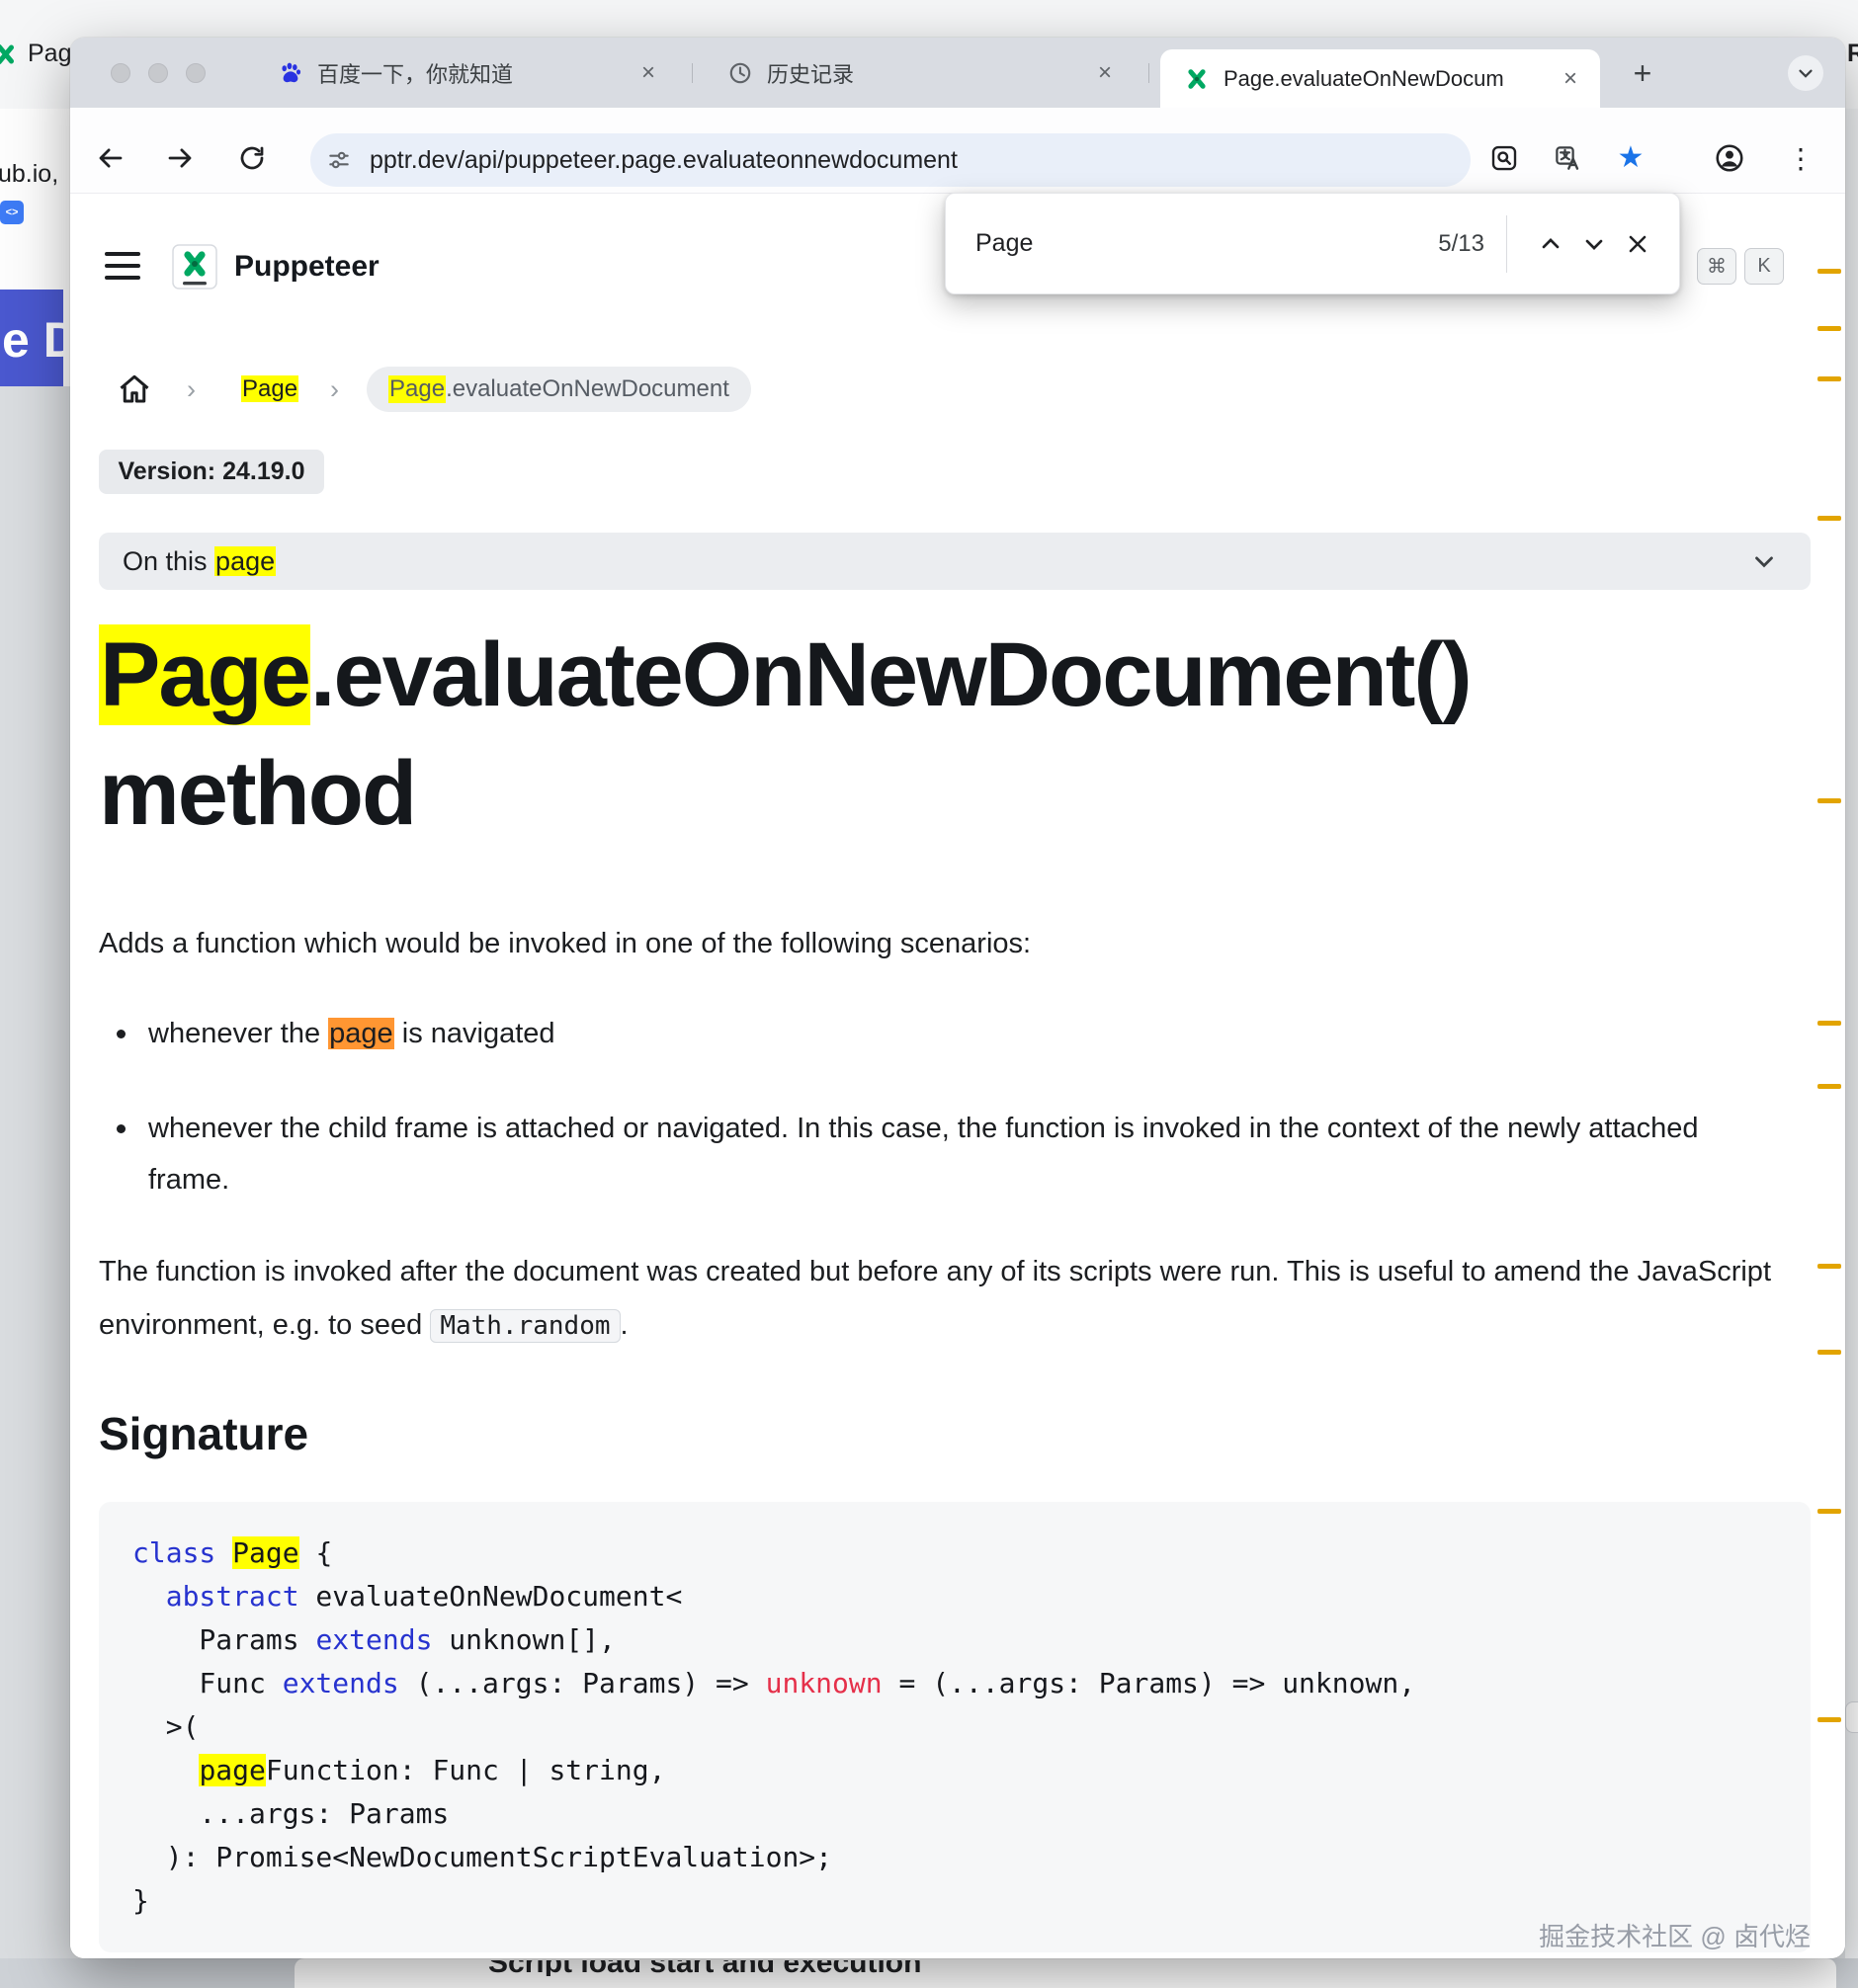 Image resolution: width=1858 pixels, height=1988 pixels. I want to click on find-bar: Page 5/13, so click(1312, 243).